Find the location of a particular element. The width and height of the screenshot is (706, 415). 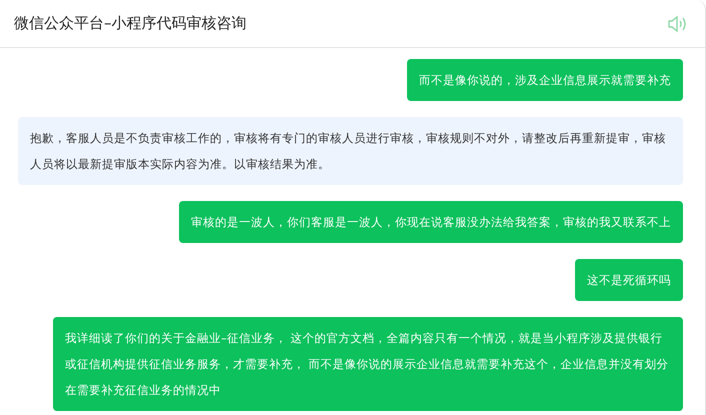

message-bubble: 审核的是一波人，你们客服是一波人，你现在说客服没办法给我答案，审核的我又联系不上 is located at coordinates (431, 222).